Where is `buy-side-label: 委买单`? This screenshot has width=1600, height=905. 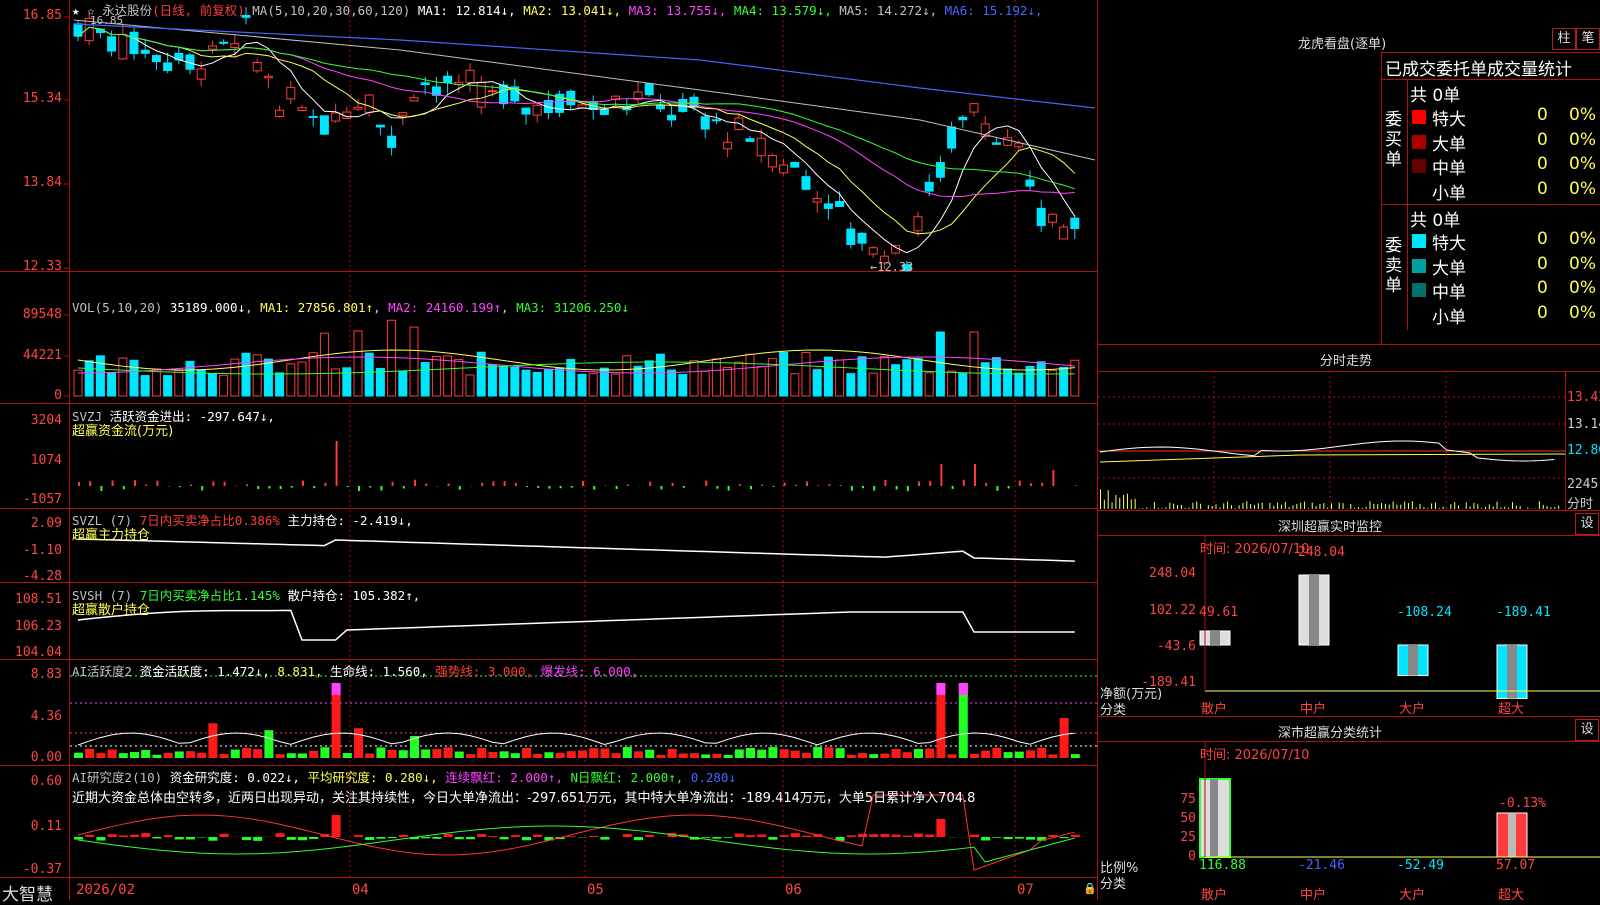 buy-side-label: 委买单 is located at coordinates (1394, 140).